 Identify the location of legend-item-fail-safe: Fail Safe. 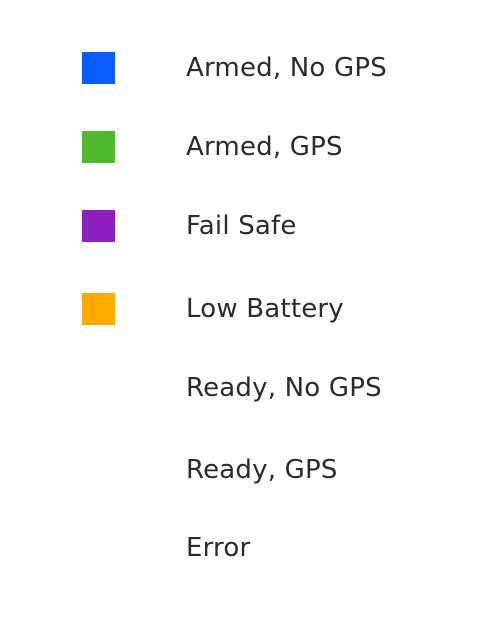
(250, 226).